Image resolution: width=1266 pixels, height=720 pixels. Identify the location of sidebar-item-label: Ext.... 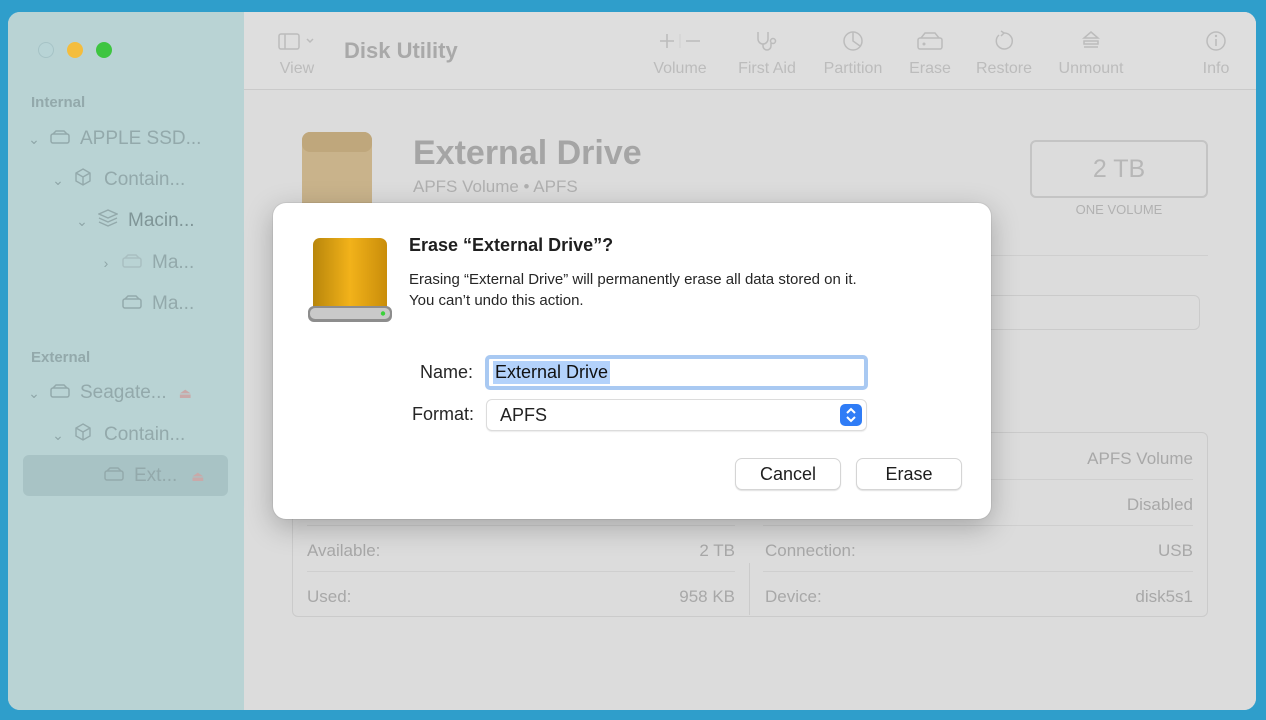
(156, 475).